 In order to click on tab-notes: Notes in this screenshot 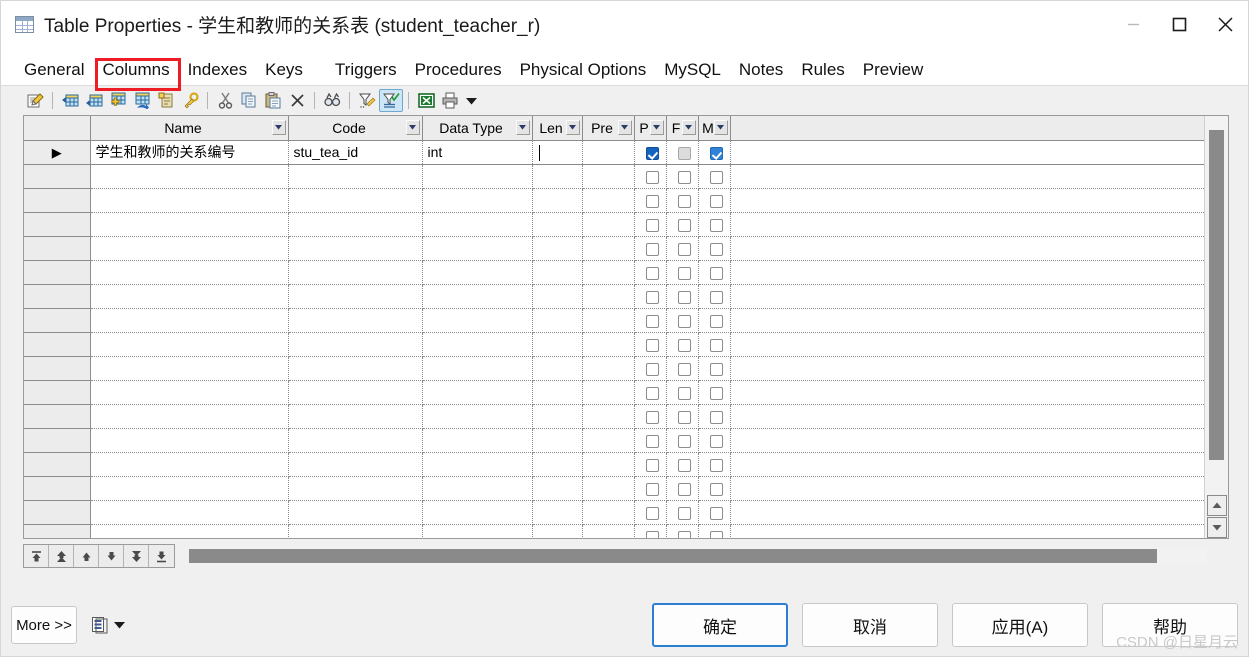, I will do `click(761, 73)`.